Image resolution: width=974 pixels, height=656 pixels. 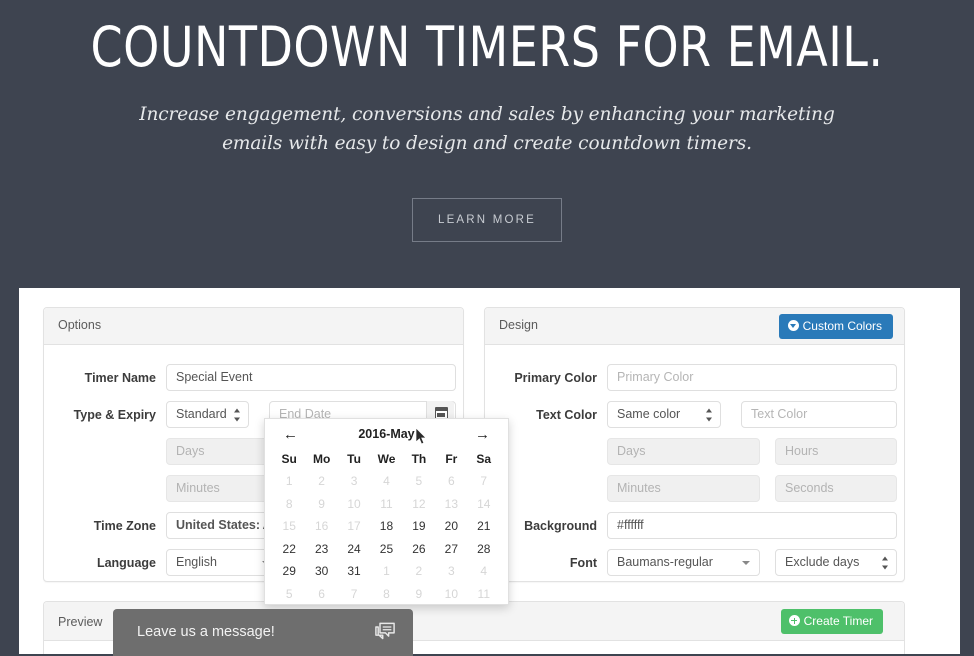 I want to click on datepicker-week-row: 8 9 10 11 12 13 14, so click(x=386, y=504).